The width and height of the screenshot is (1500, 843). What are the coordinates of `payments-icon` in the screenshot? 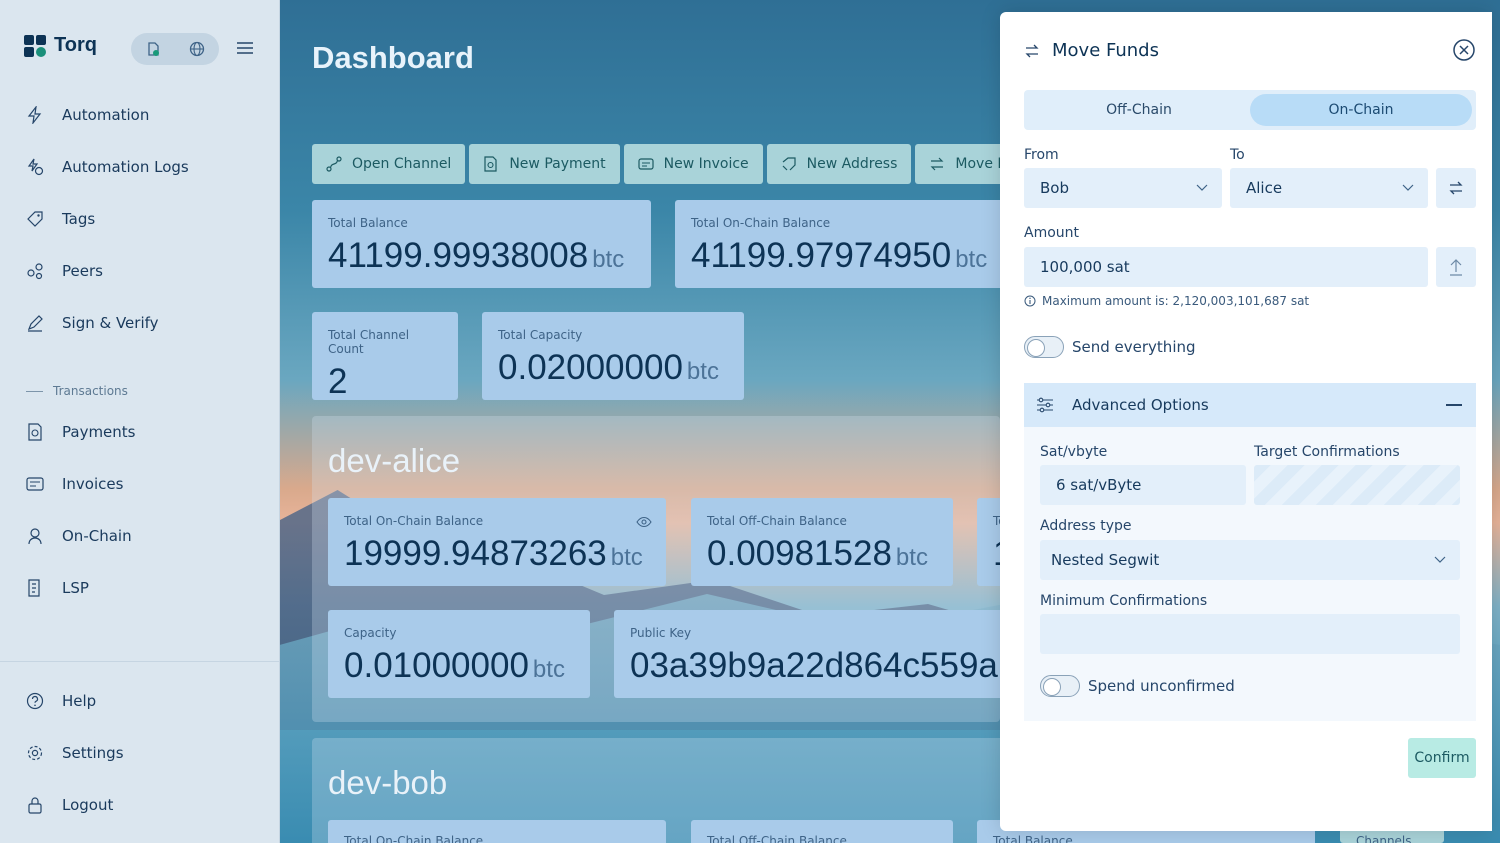 It's located at (35, 432).